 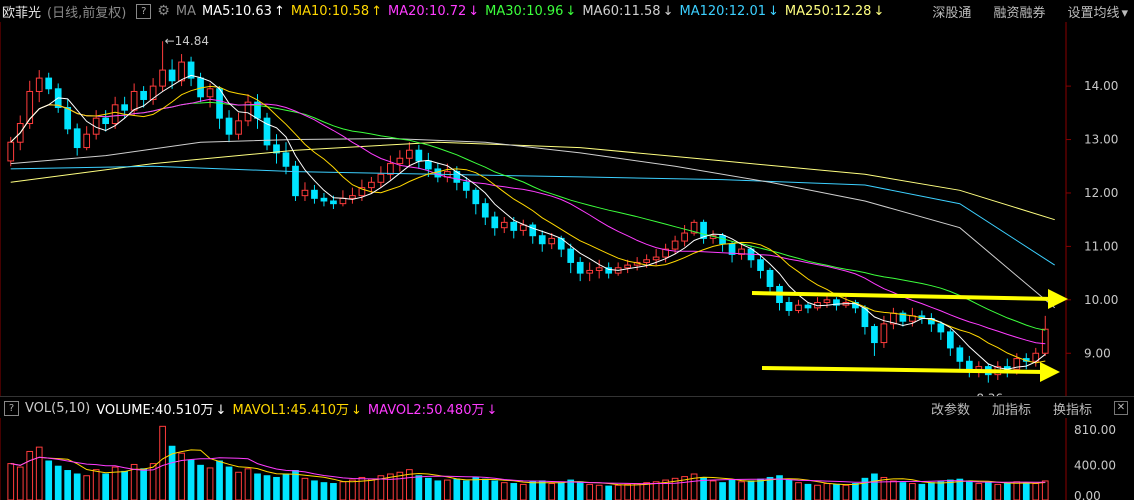 I want to click on ma10-arrow: ↑, so click(x=377, y=11).